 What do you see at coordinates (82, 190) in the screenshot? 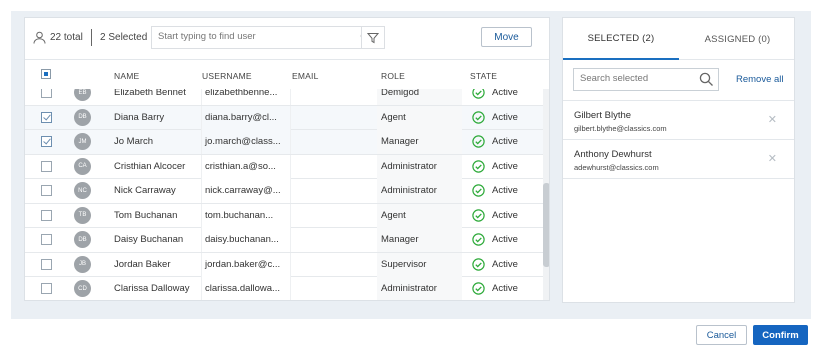
I see `avatar: NC` at bounding box center [82, 190].